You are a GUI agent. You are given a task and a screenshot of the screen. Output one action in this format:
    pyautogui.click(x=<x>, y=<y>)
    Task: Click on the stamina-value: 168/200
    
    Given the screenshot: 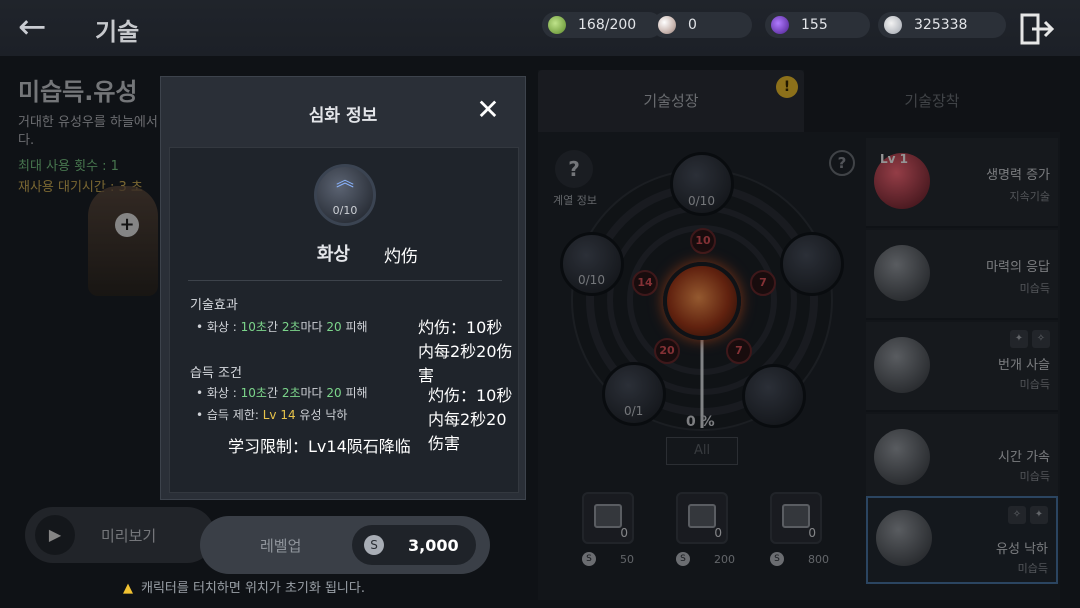 What is the action you would take?
    pyautogui.click(x=607, y=25)
    